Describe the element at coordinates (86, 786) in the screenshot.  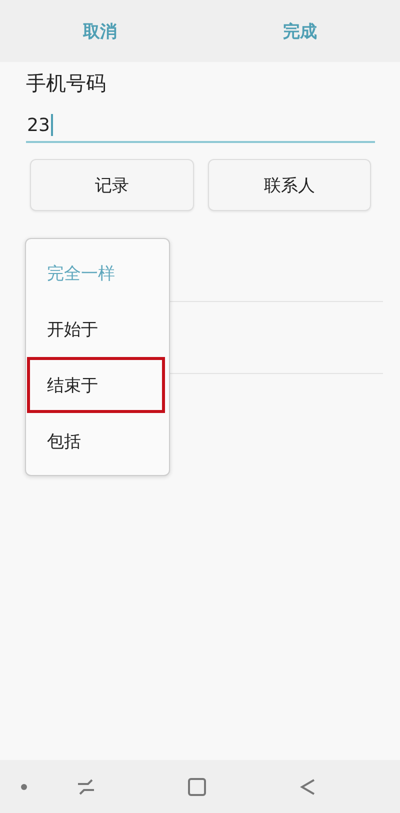
I see `recents-icon` at that location.